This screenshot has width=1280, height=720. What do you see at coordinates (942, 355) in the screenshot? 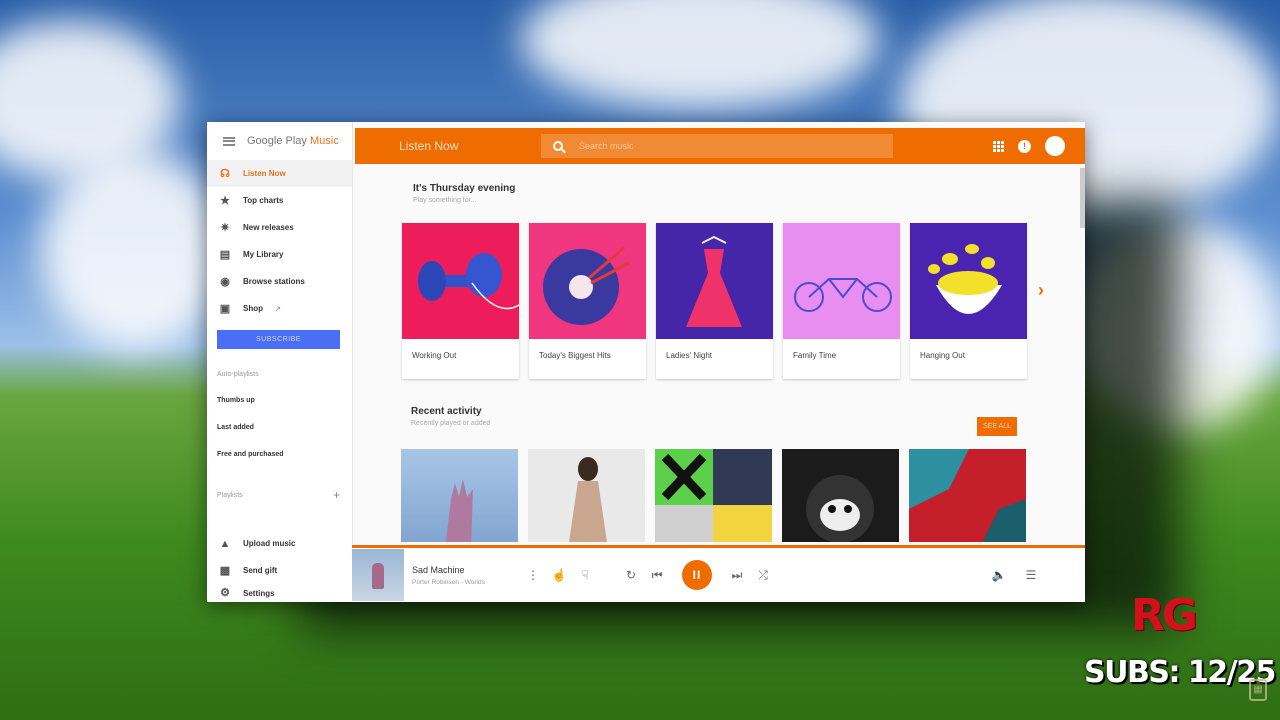
I see `card-label: Hanging Out` at bounding box center [942, 355].